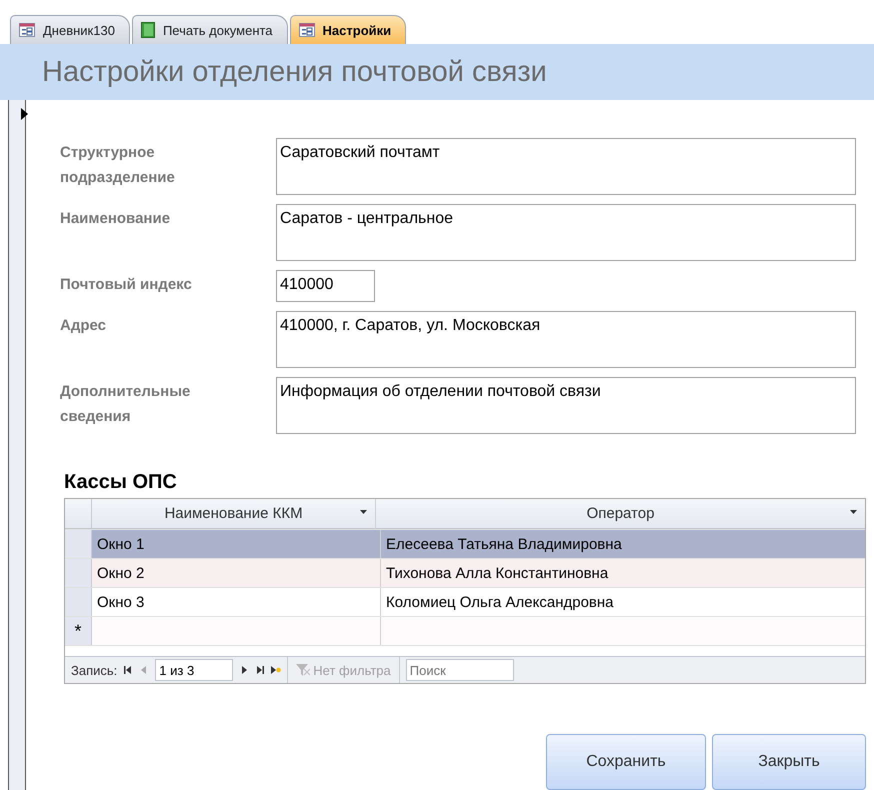 The height and width of the screenshot is (790, 874). Describe the element at coordinates (24, 114) in the screenshot. I see `current-record-icon` at that location.